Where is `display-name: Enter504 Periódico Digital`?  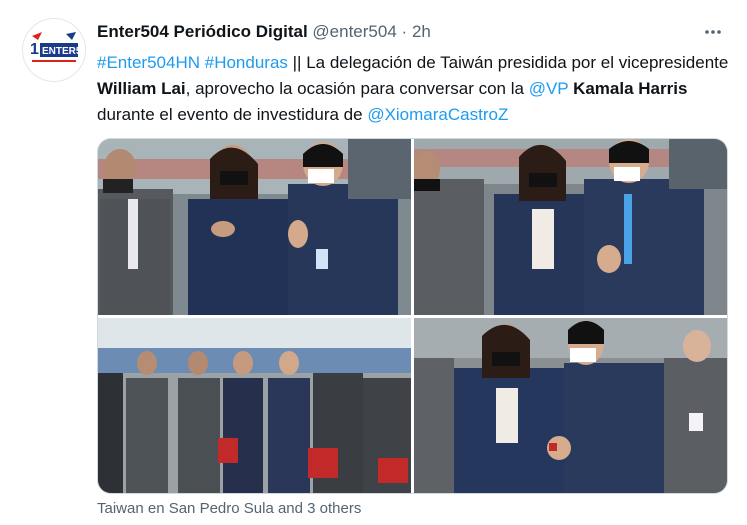 display-name: Enter504 Periódico Digital is located at coordinates (202, 31).